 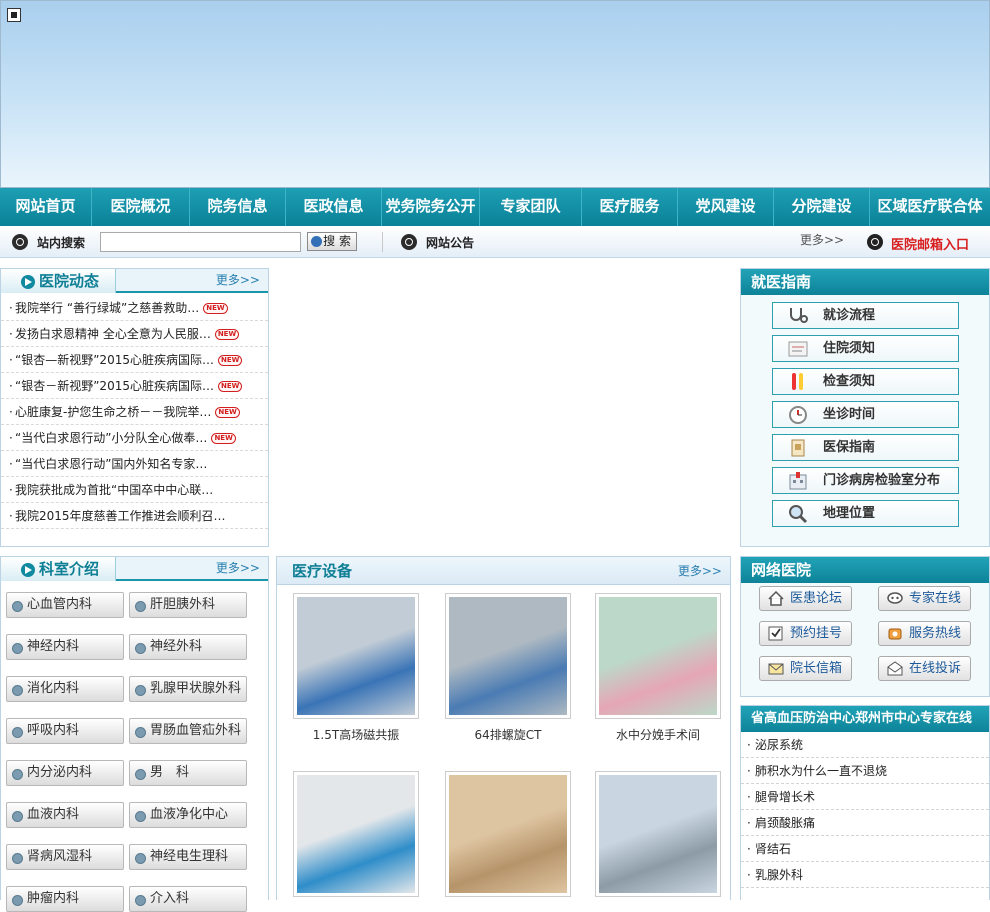 What do you see at coordinates (134, 308) in the screenshot?
I see `news-item: 我院举行 “善行绿城”之慈善救助…NEW` at bounding box center [134, 308].